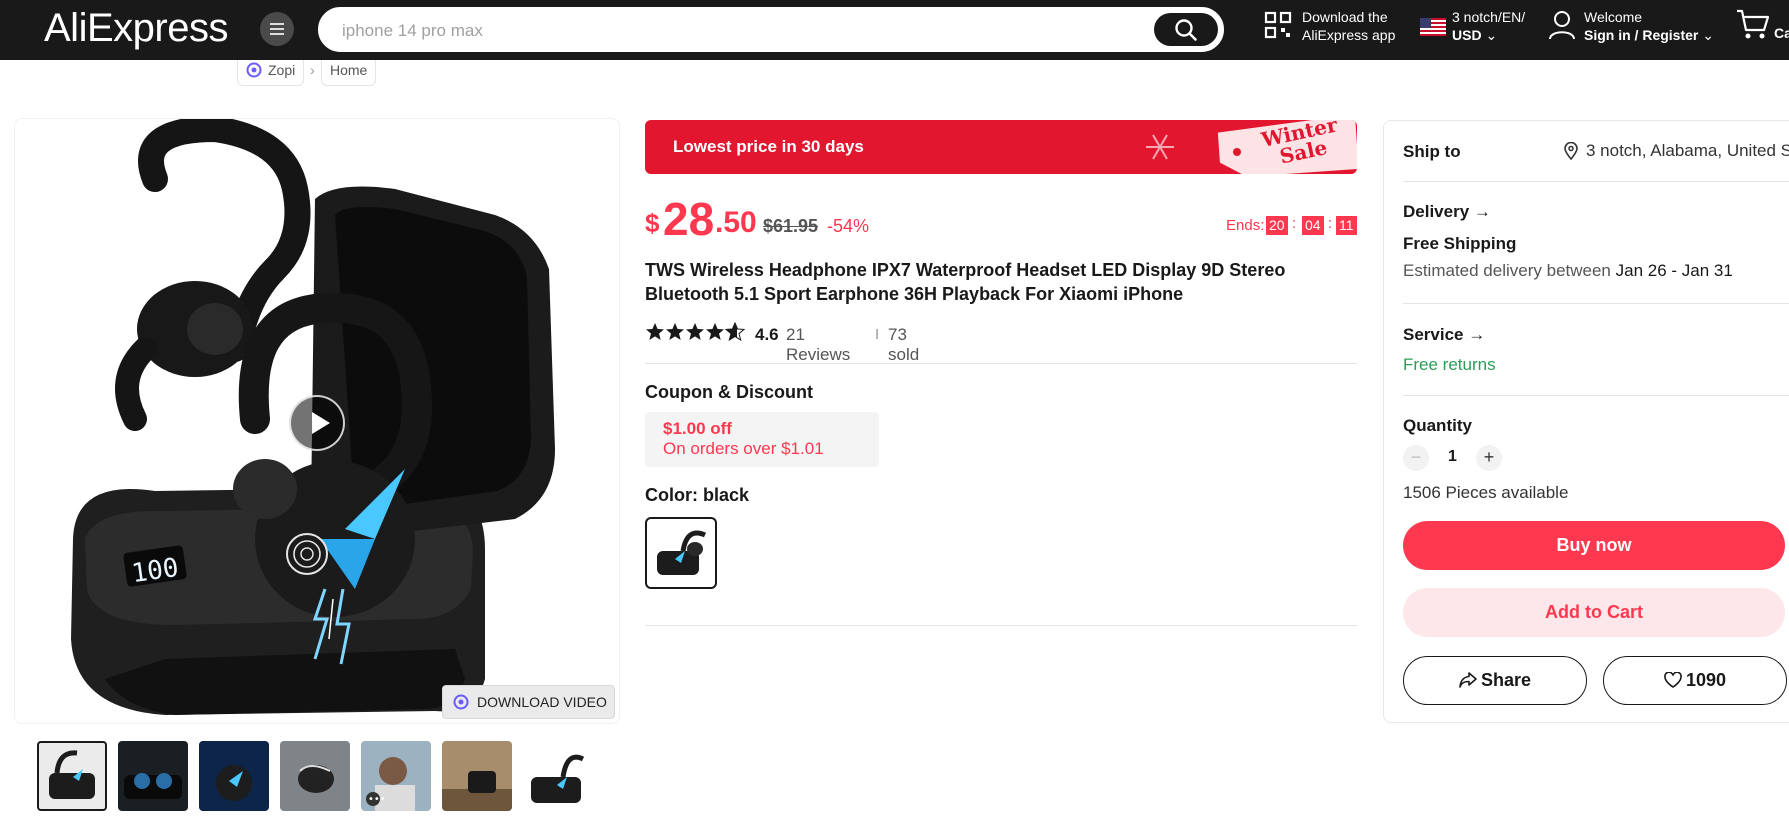  Describe the element at coordinates (695, 331) in the screenshot. I see `star-rating-icon` at that location.